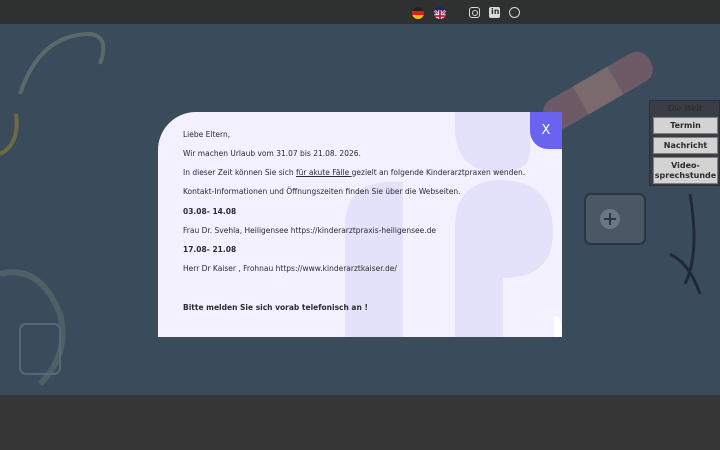 This screenshot has height=450, width=720. I want to click on flag-de-icon, so click(418, 13).